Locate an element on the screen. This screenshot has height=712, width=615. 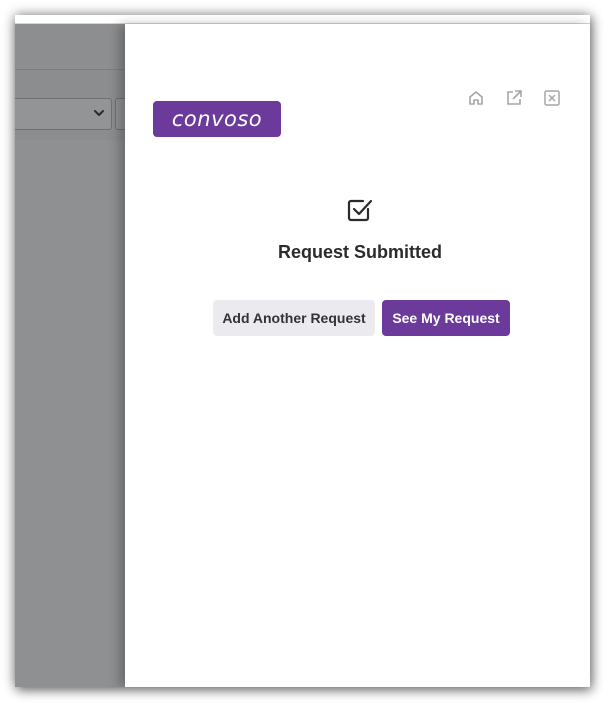
status-title: Request Submitted is located at coordinates (359, 252).